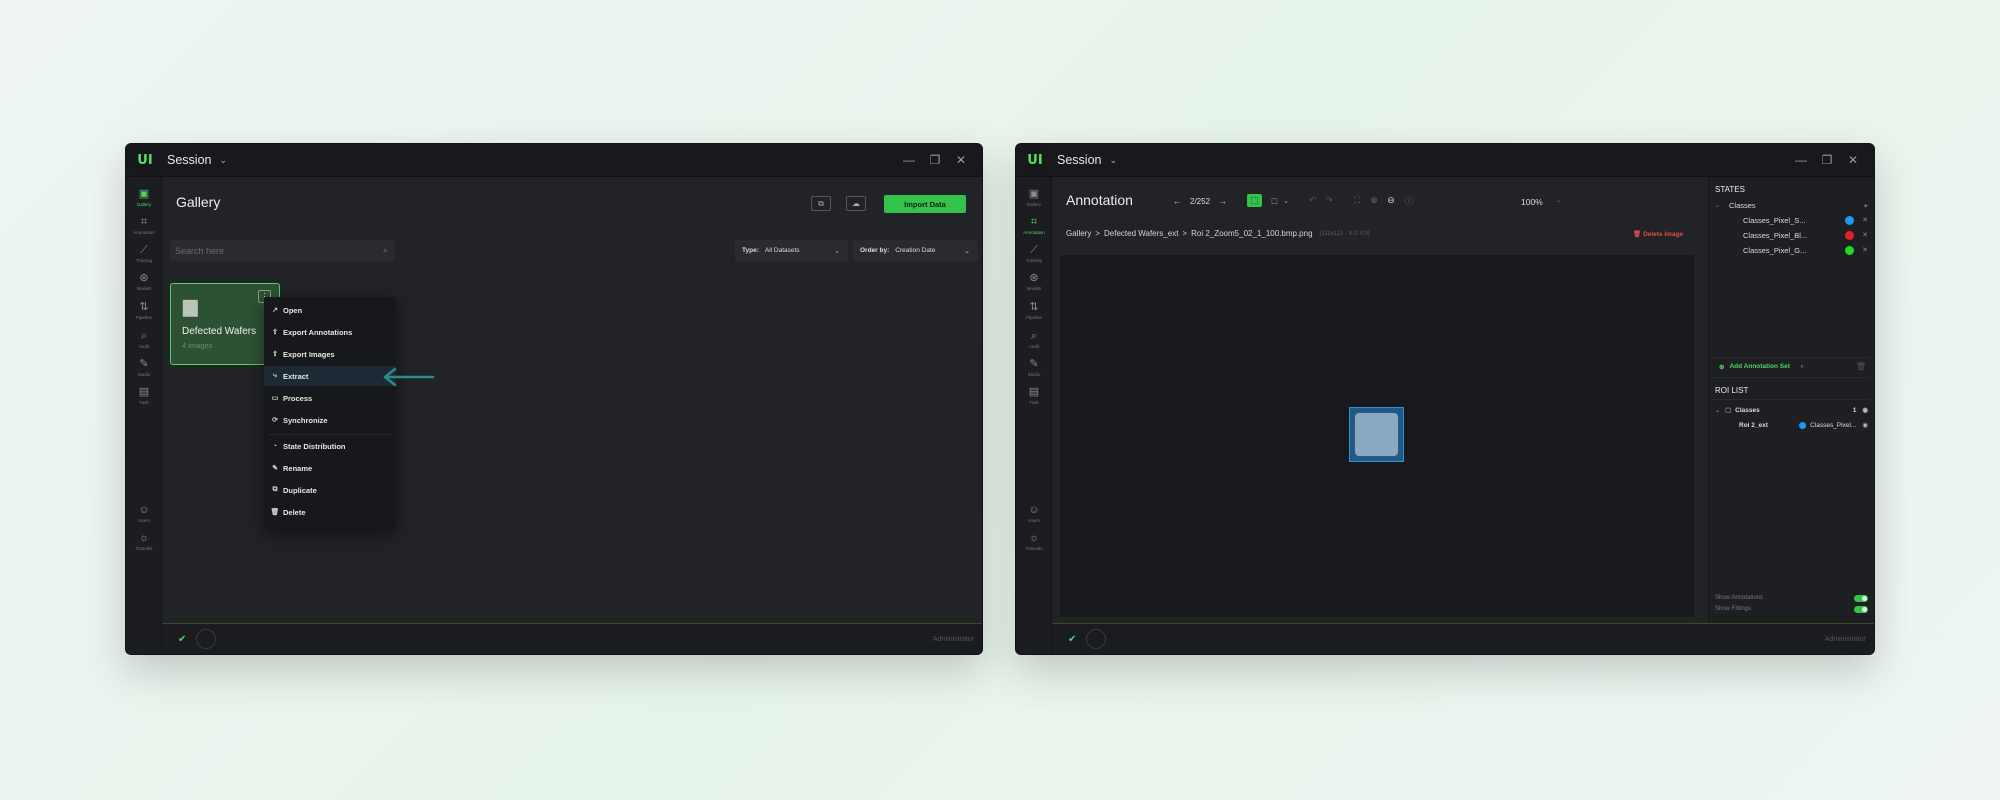 The width and height of the screenshot is (2000, 800). Describe the element at coordinates (1034, 307) in the screenshot. I see `pipeline-icon: ⇅` at that location.